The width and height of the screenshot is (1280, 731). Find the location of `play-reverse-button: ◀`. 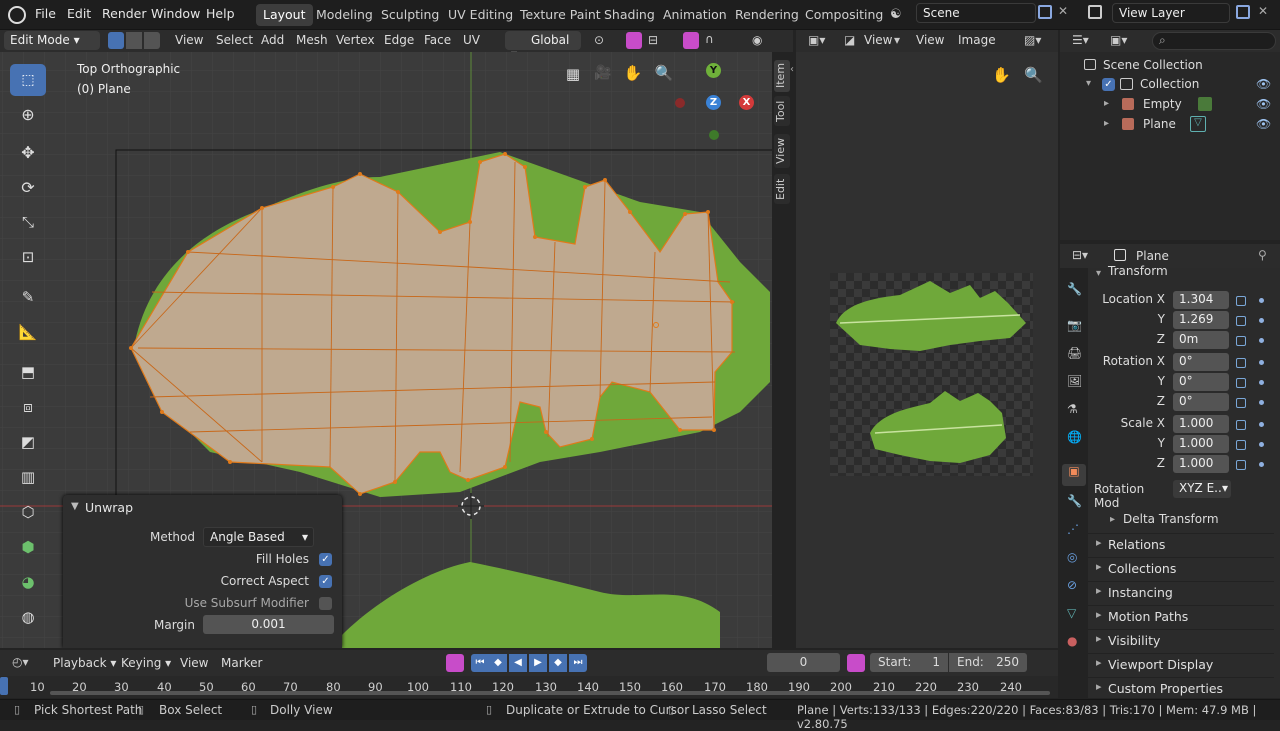

play-reverse-button: ◀ is located at coordinates (518, 663).